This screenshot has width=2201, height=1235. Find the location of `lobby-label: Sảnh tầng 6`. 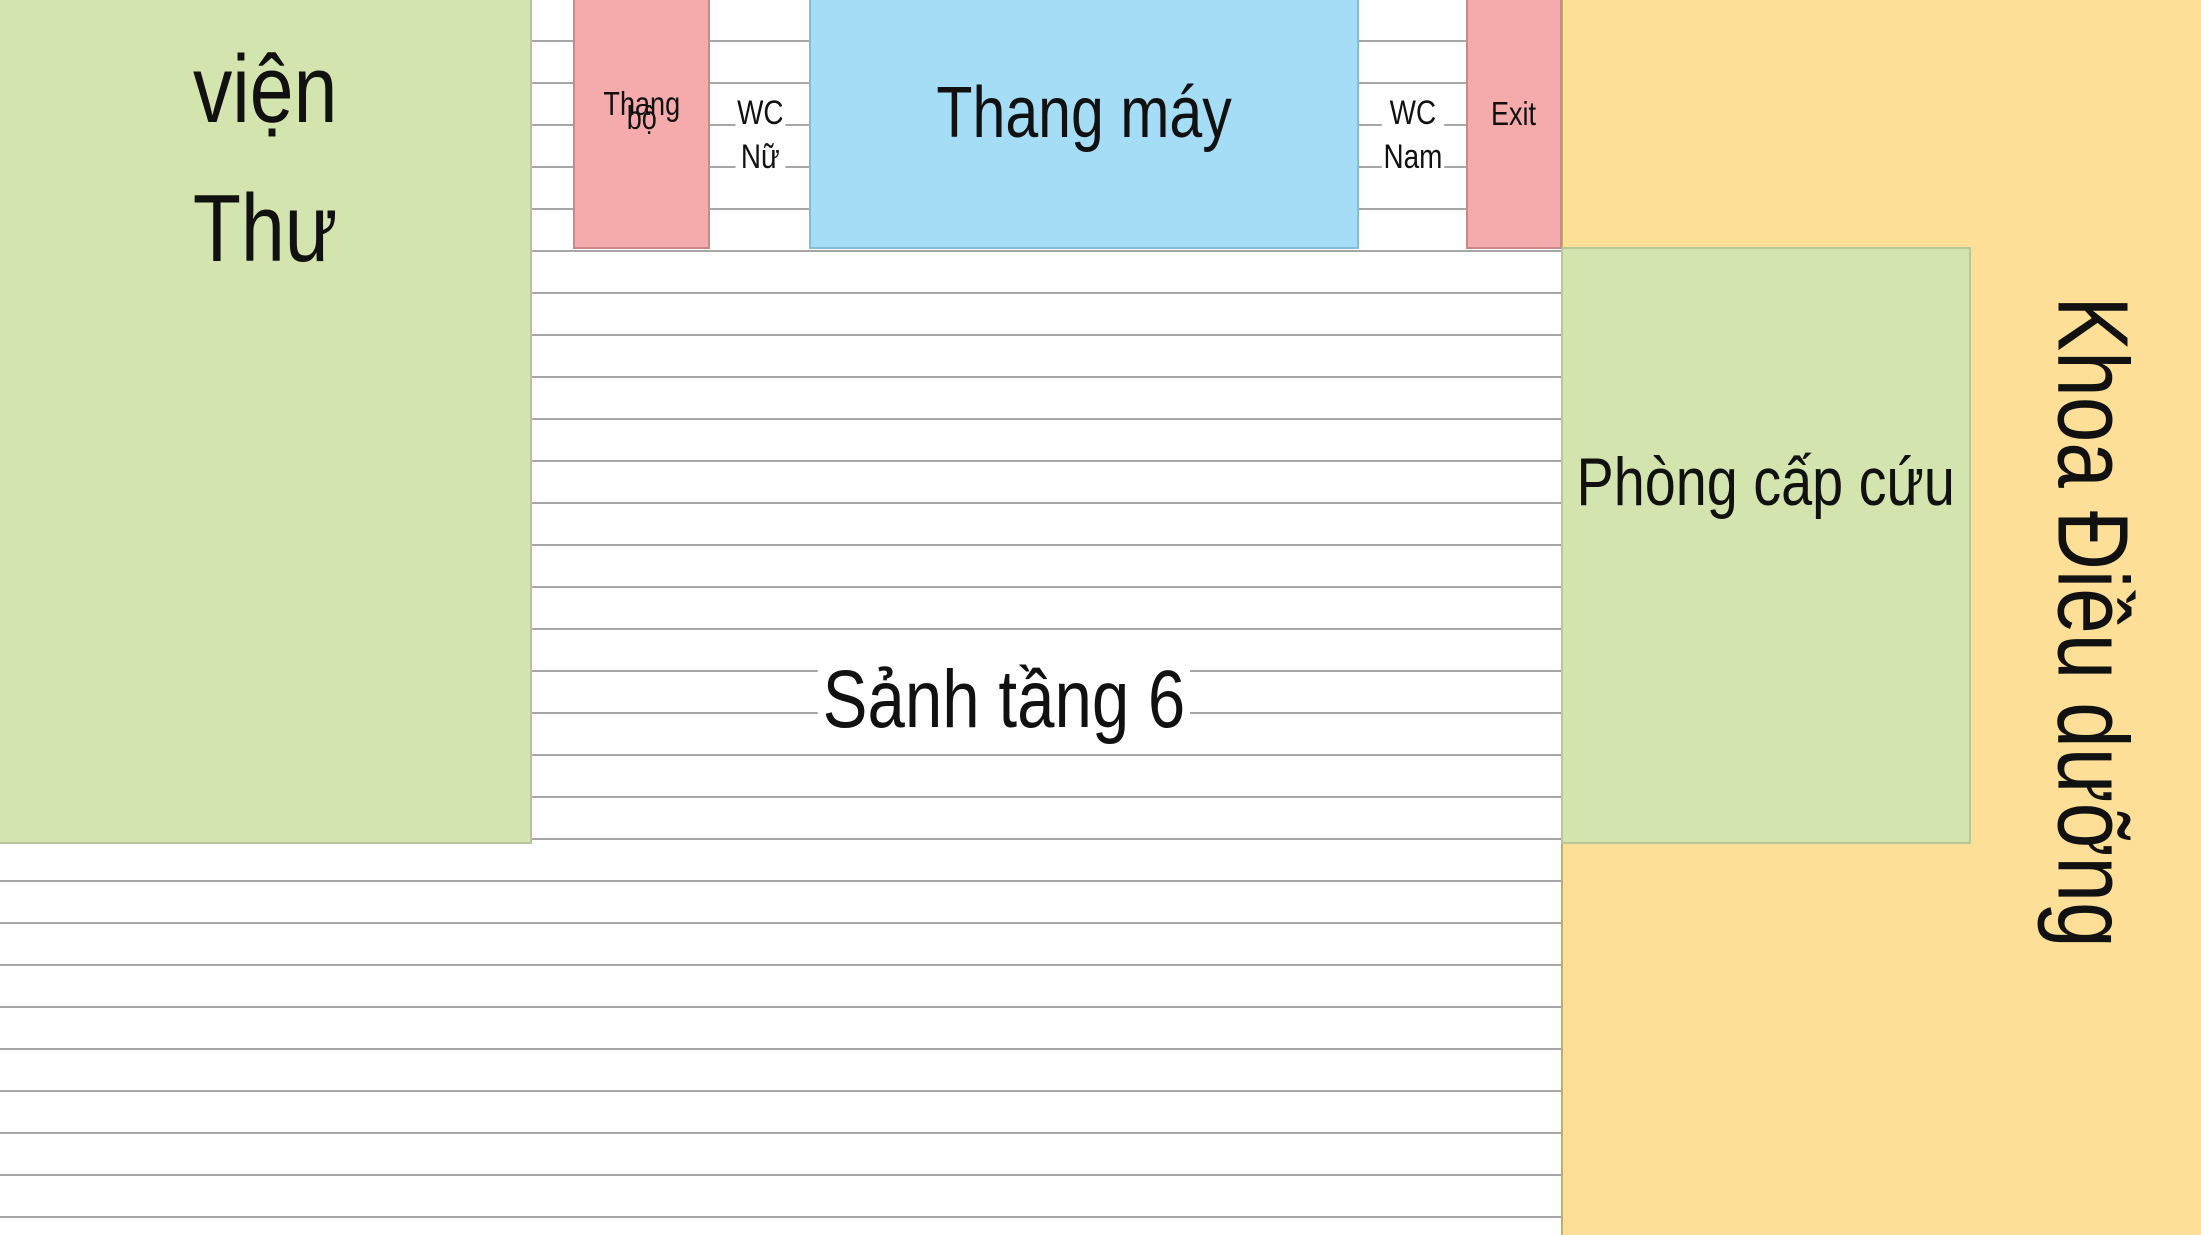

lobby-label: Sảnh tầng 6 is located at coordinates (1004, 700).